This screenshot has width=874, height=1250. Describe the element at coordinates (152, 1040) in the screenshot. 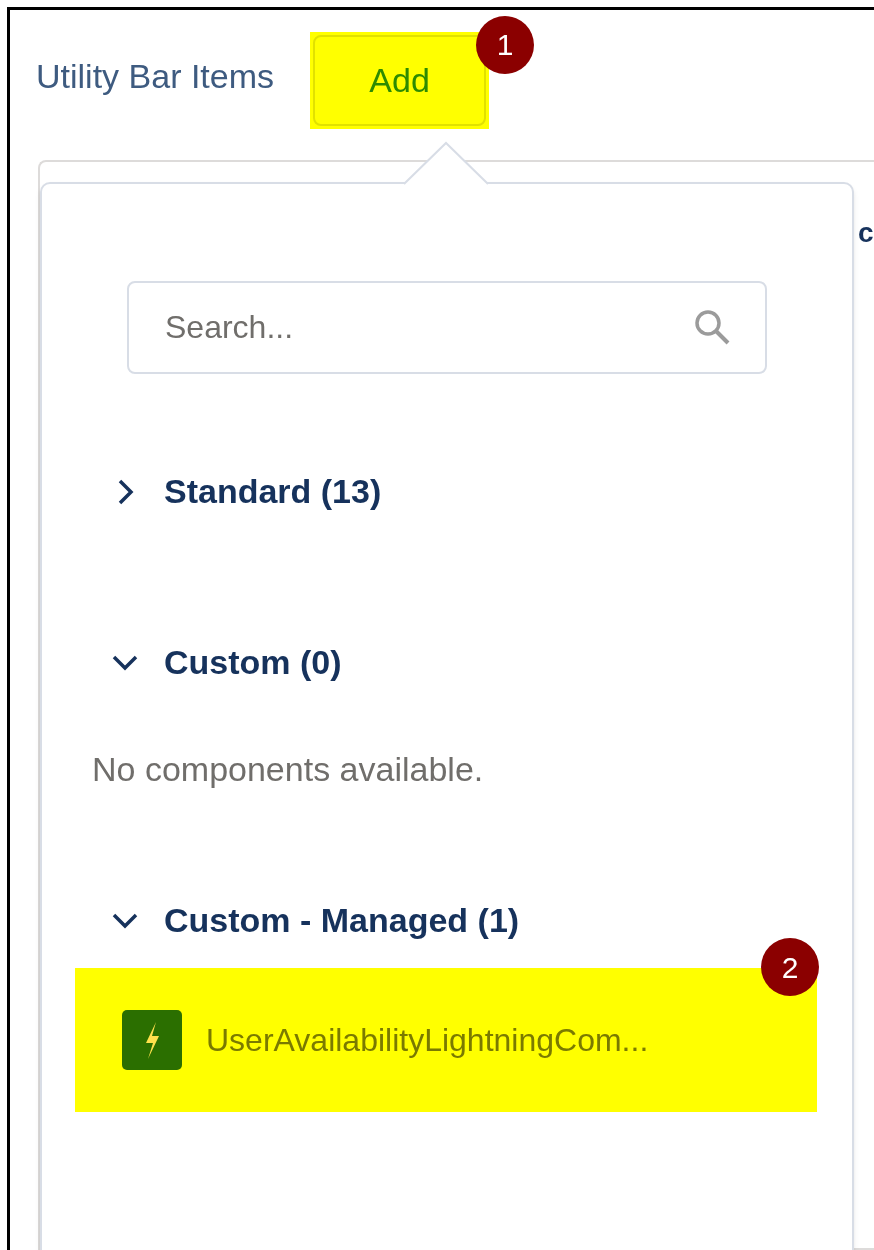

I see `lightning-icon` at that location.